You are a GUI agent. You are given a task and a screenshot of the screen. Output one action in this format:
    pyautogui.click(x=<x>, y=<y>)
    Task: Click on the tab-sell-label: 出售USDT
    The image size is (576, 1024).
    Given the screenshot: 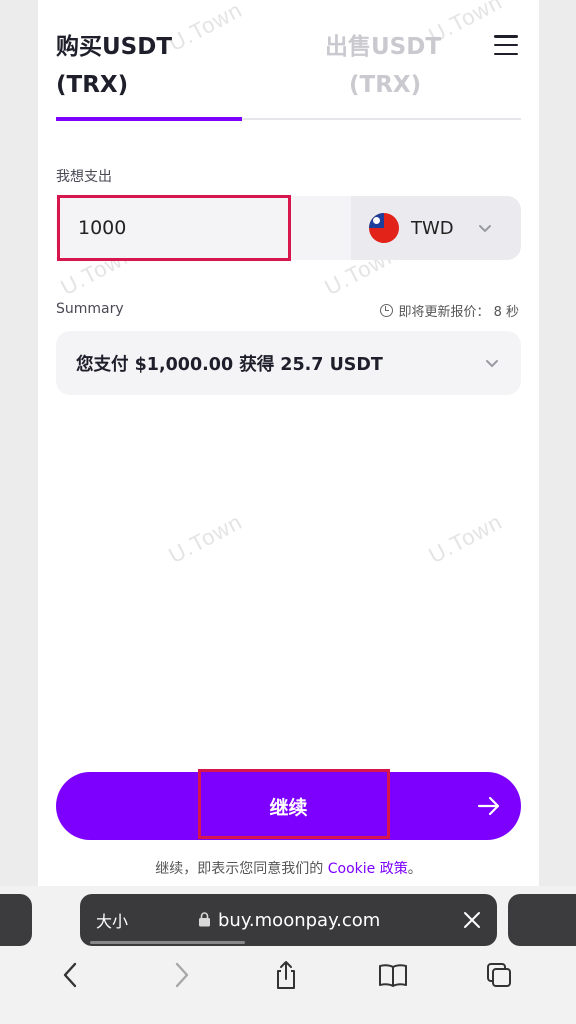 What is the action you would take?
    pyautogui.click(x=383, y=47)
    